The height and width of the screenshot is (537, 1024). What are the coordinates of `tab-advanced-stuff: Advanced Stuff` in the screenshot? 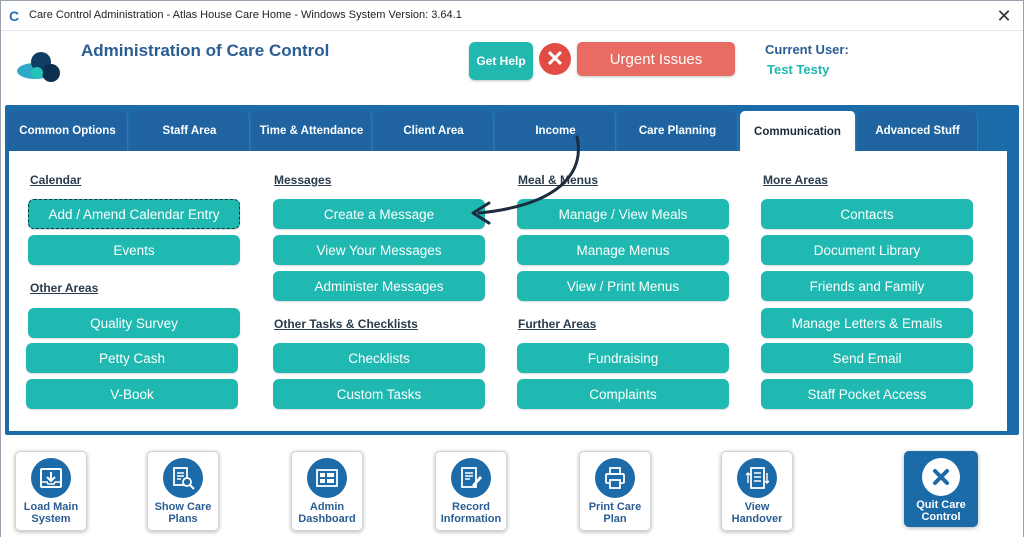 It's located at (918, 131).